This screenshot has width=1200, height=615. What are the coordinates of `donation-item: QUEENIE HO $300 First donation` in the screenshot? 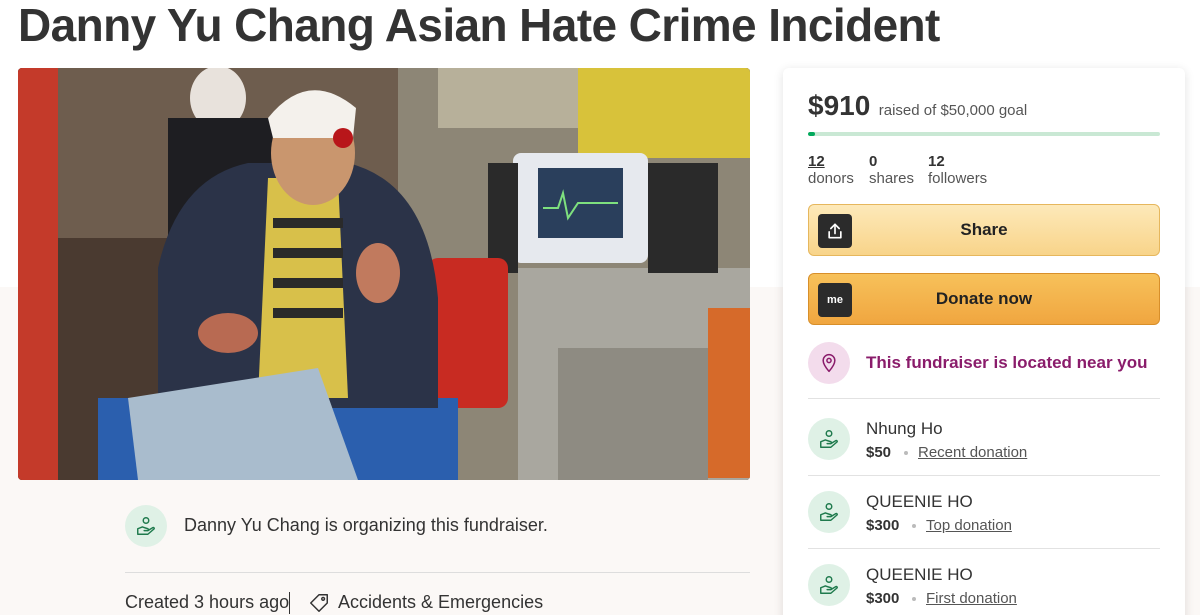 It's located at (984, 582).